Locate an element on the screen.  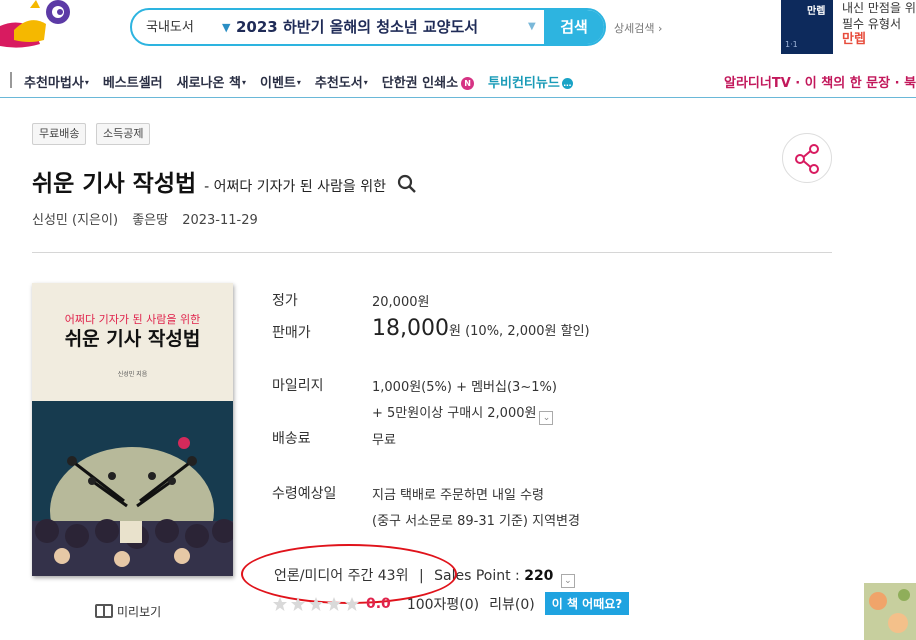
mileage-line-2: + 5만원이상 구매시 2,000원 ⌄ is located at coordinates (463, 413).